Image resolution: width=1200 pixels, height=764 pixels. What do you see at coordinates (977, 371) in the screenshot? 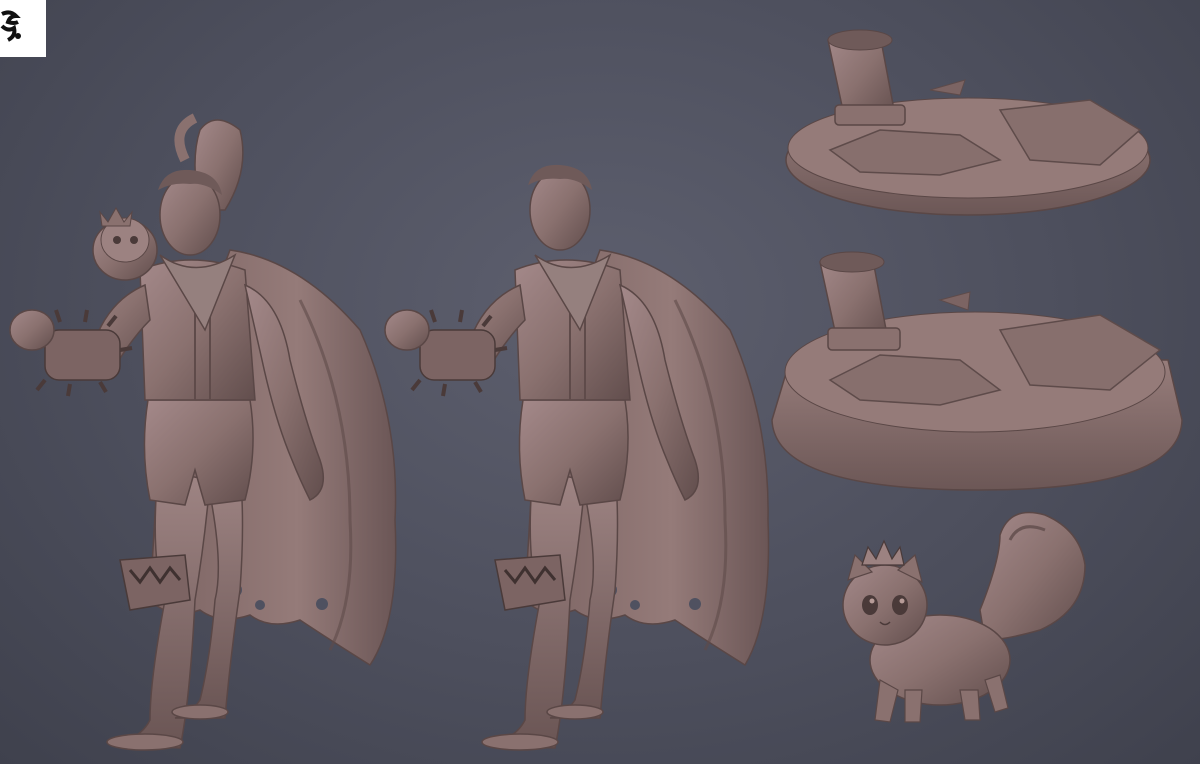
I see `base-large` at bounding box center [977, 371].